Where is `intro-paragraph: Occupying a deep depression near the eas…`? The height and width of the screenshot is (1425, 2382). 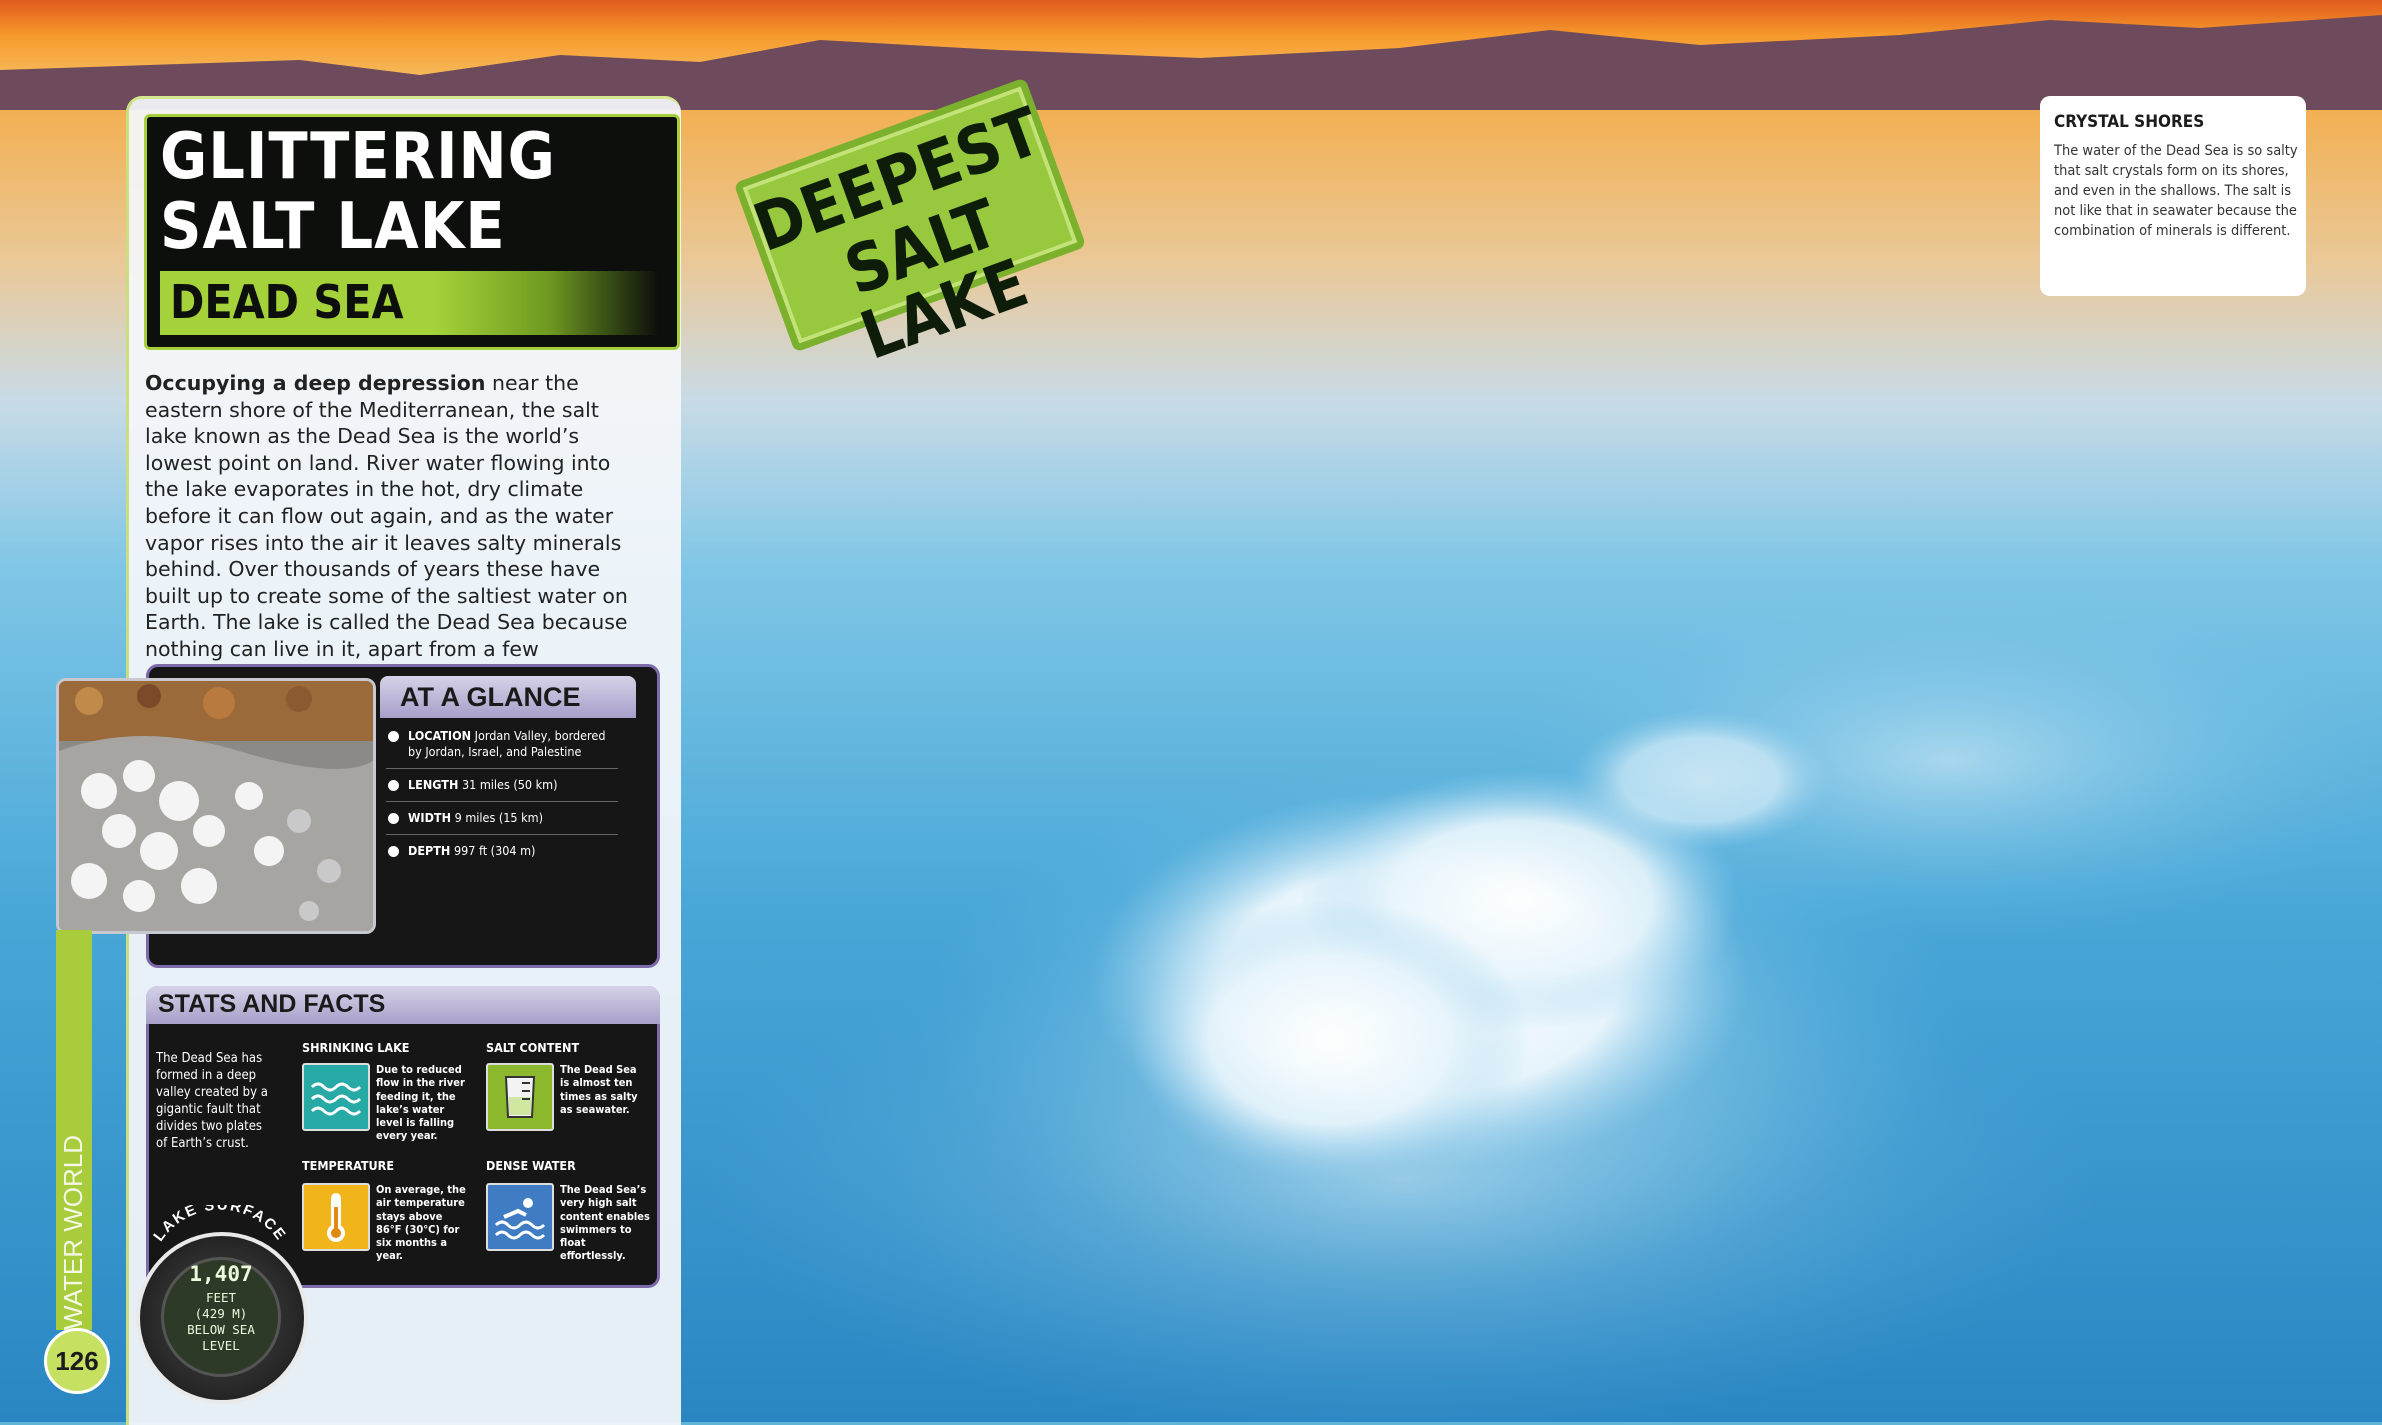
intro-paragraph: Occupying a deep depression near the eas… is located at coordinates (395, 529).